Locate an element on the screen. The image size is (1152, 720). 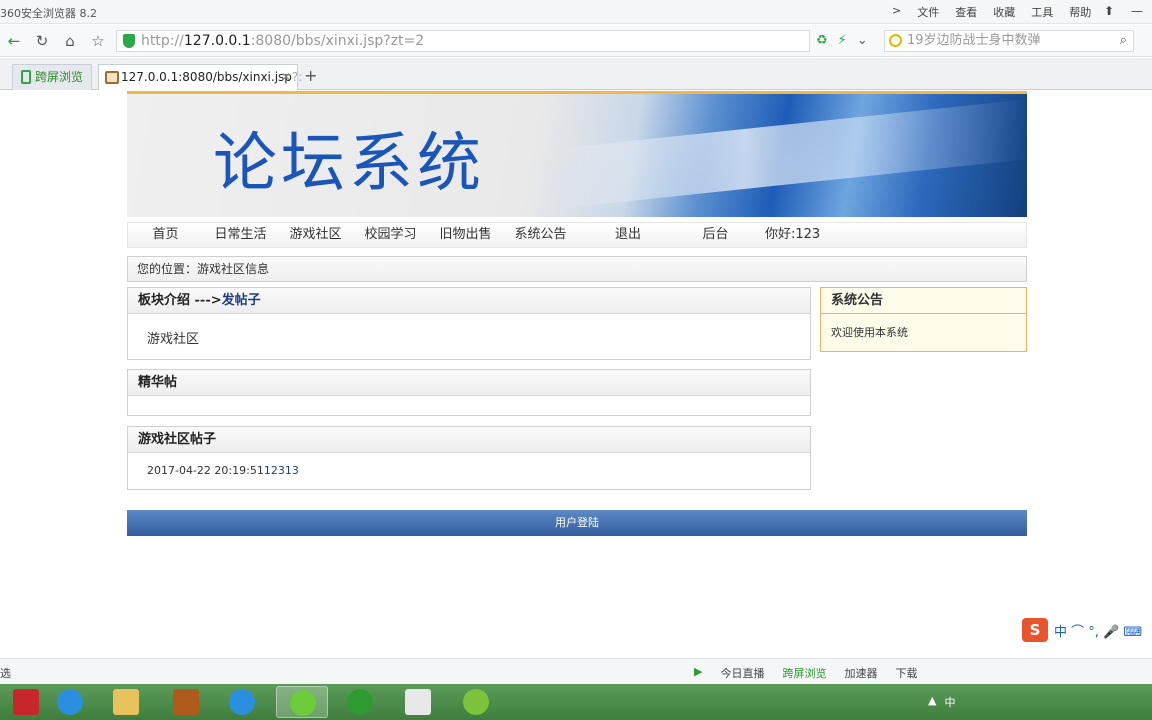
site-banner: 论坛系统 is located at coordinates (577, 154).